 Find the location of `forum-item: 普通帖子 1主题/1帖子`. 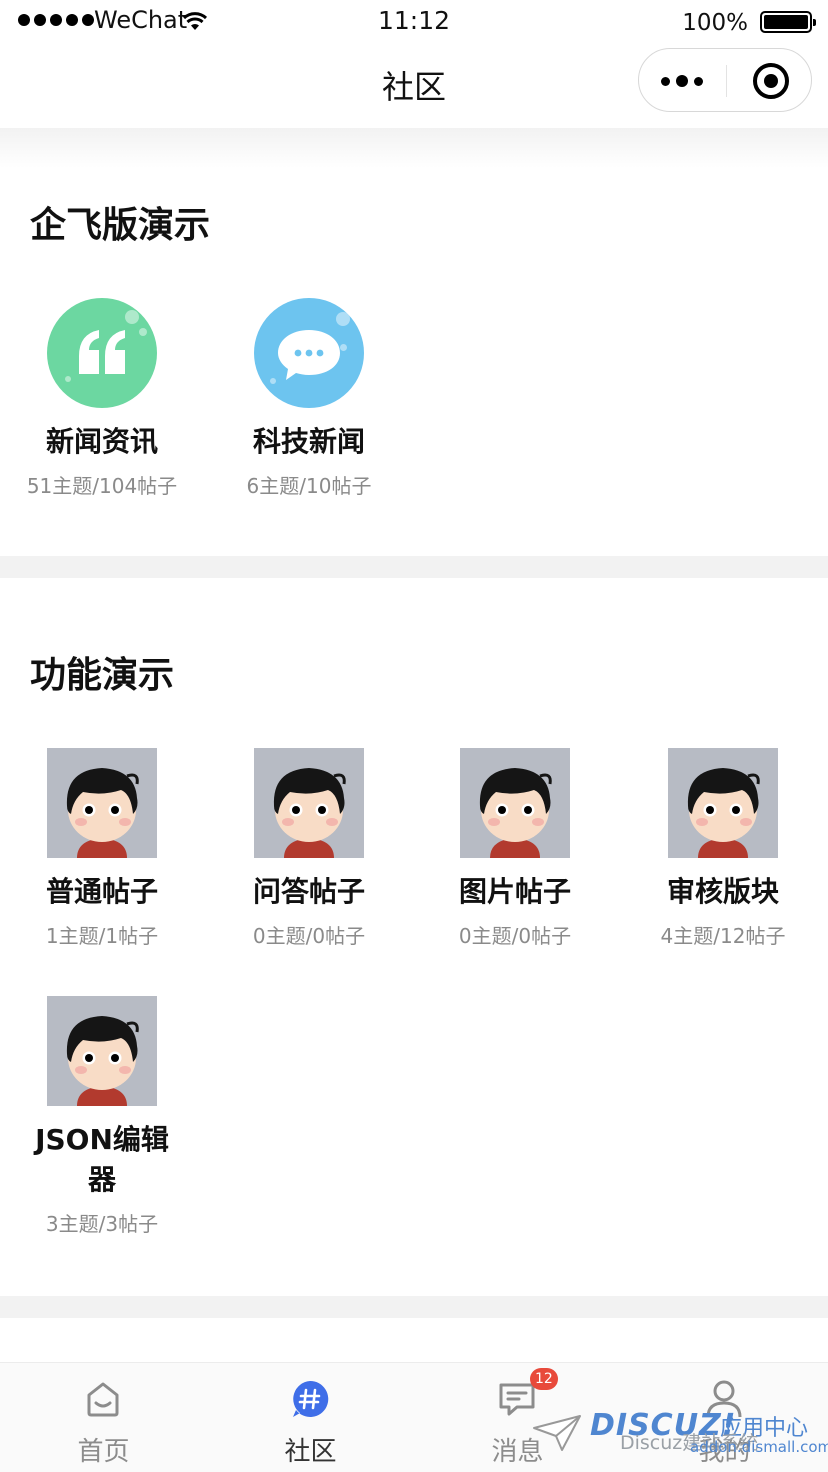

forum-item: 普通帖子 1主题/1帖子 is located at coordinates (102, 848).